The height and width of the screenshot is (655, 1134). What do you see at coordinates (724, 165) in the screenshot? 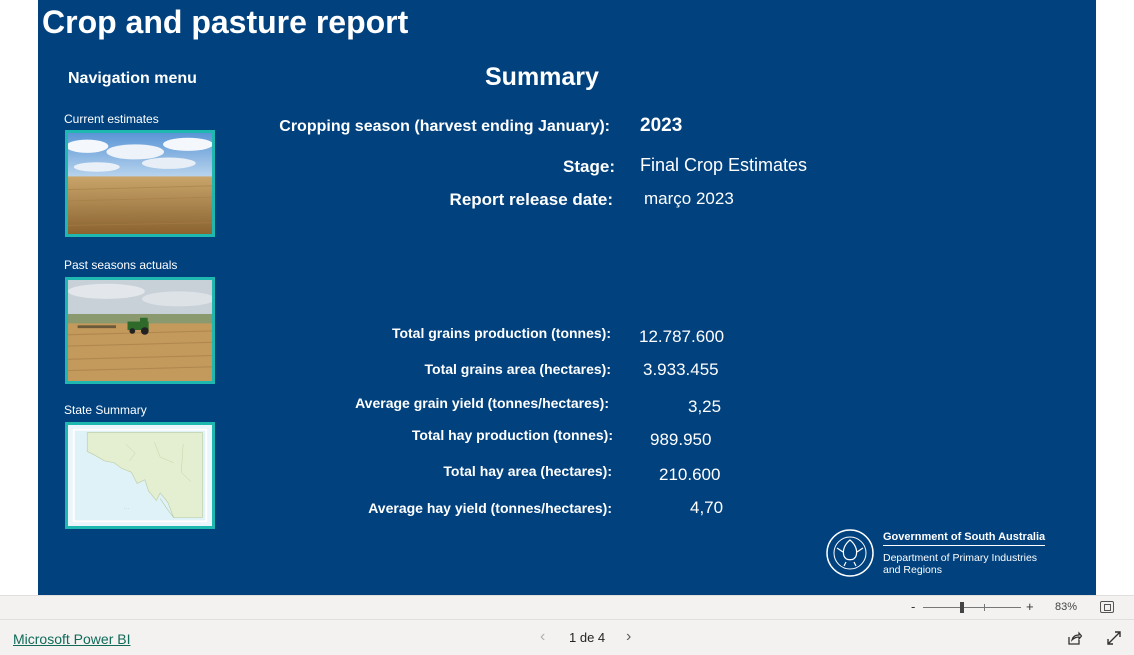
I see `stage-value: Final Crop Estimates` at bounding box center [724, 165].